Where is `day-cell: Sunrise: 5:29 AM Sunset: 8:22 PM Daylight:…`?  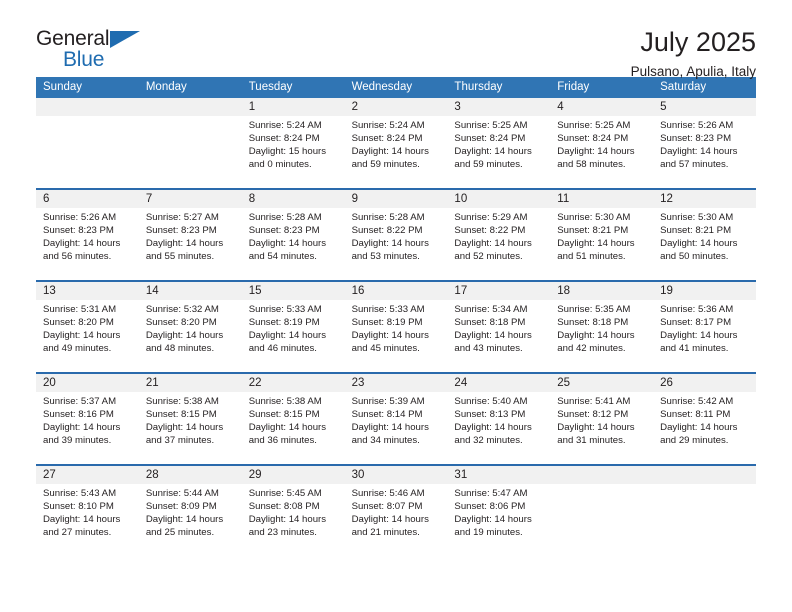
day-cell: Sunrise: 5:29 AM Sunset: 8:22 PM Daylight:… is located at coordinates (498, 244).